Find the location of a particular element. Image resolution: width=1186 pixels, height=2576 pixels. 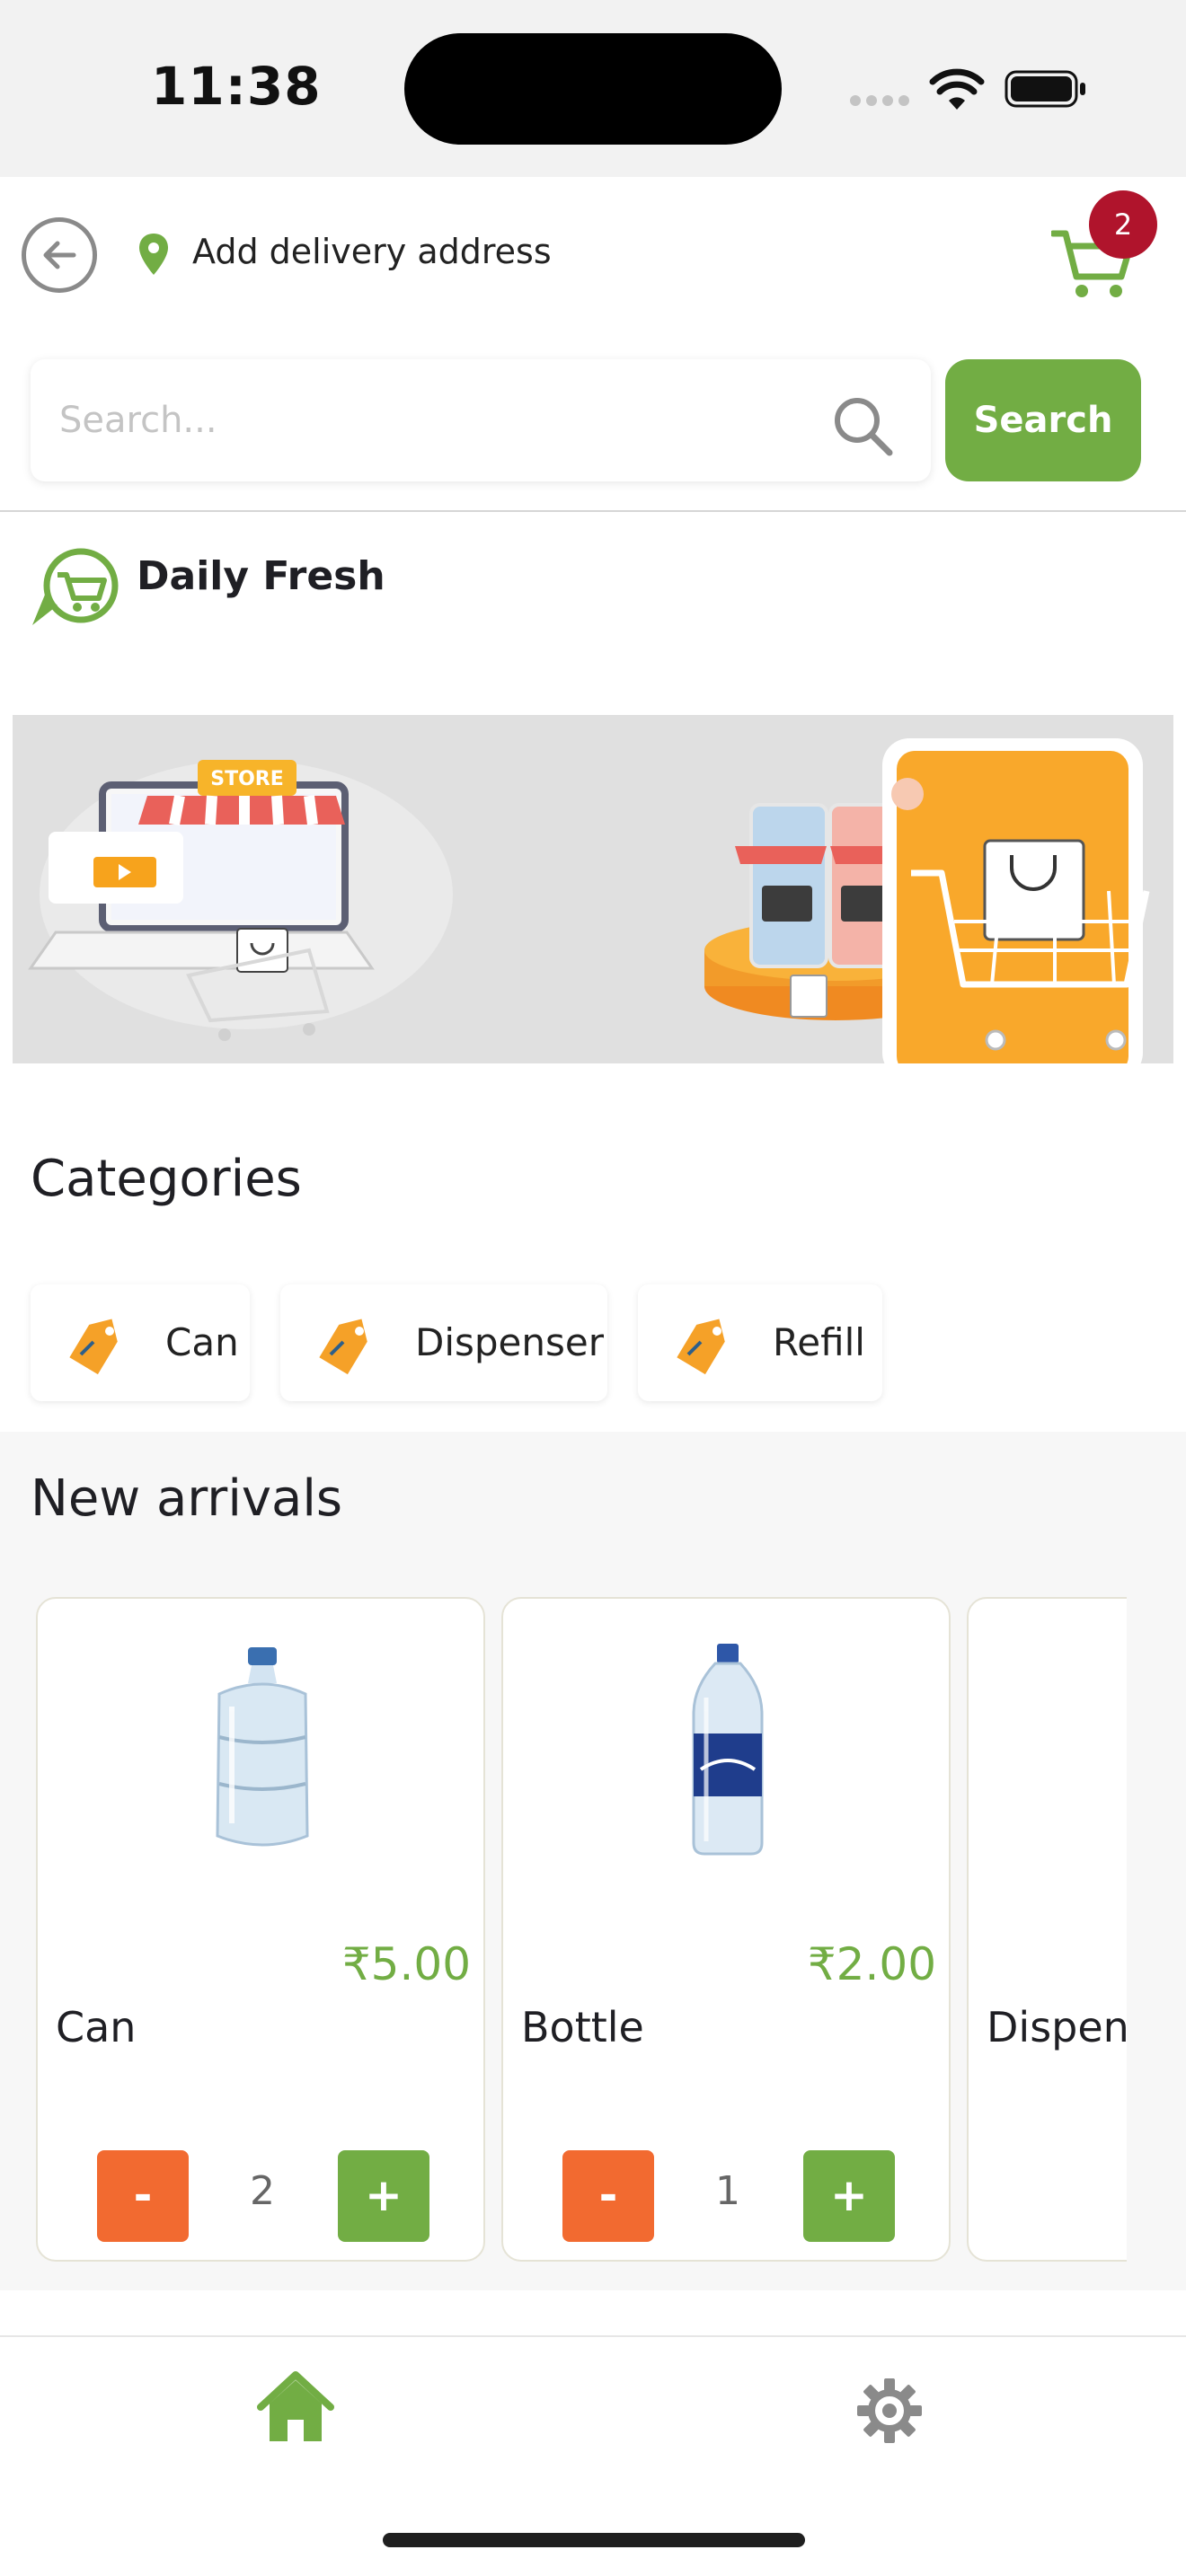

back-arrow-icon is located at coordinates (59, 255).